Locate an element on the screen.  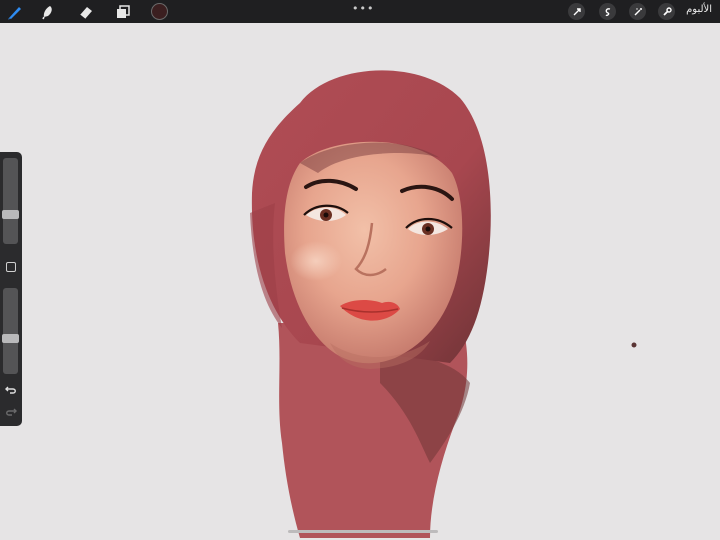
selection-icon is located at coordinates (607, 11).